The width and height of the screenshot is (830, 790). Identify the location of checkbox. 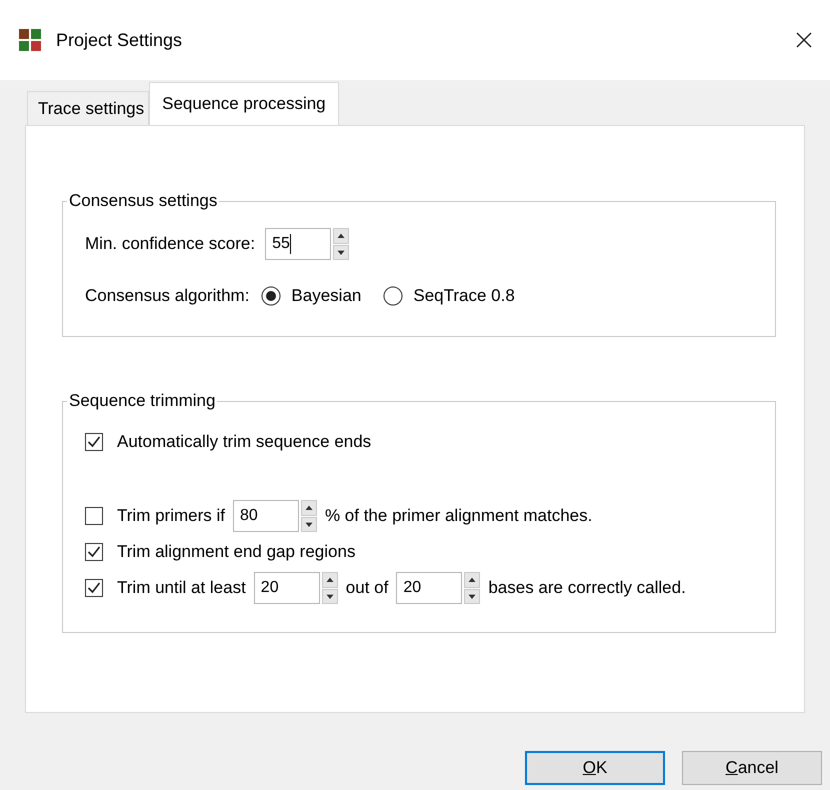
(94, 516).